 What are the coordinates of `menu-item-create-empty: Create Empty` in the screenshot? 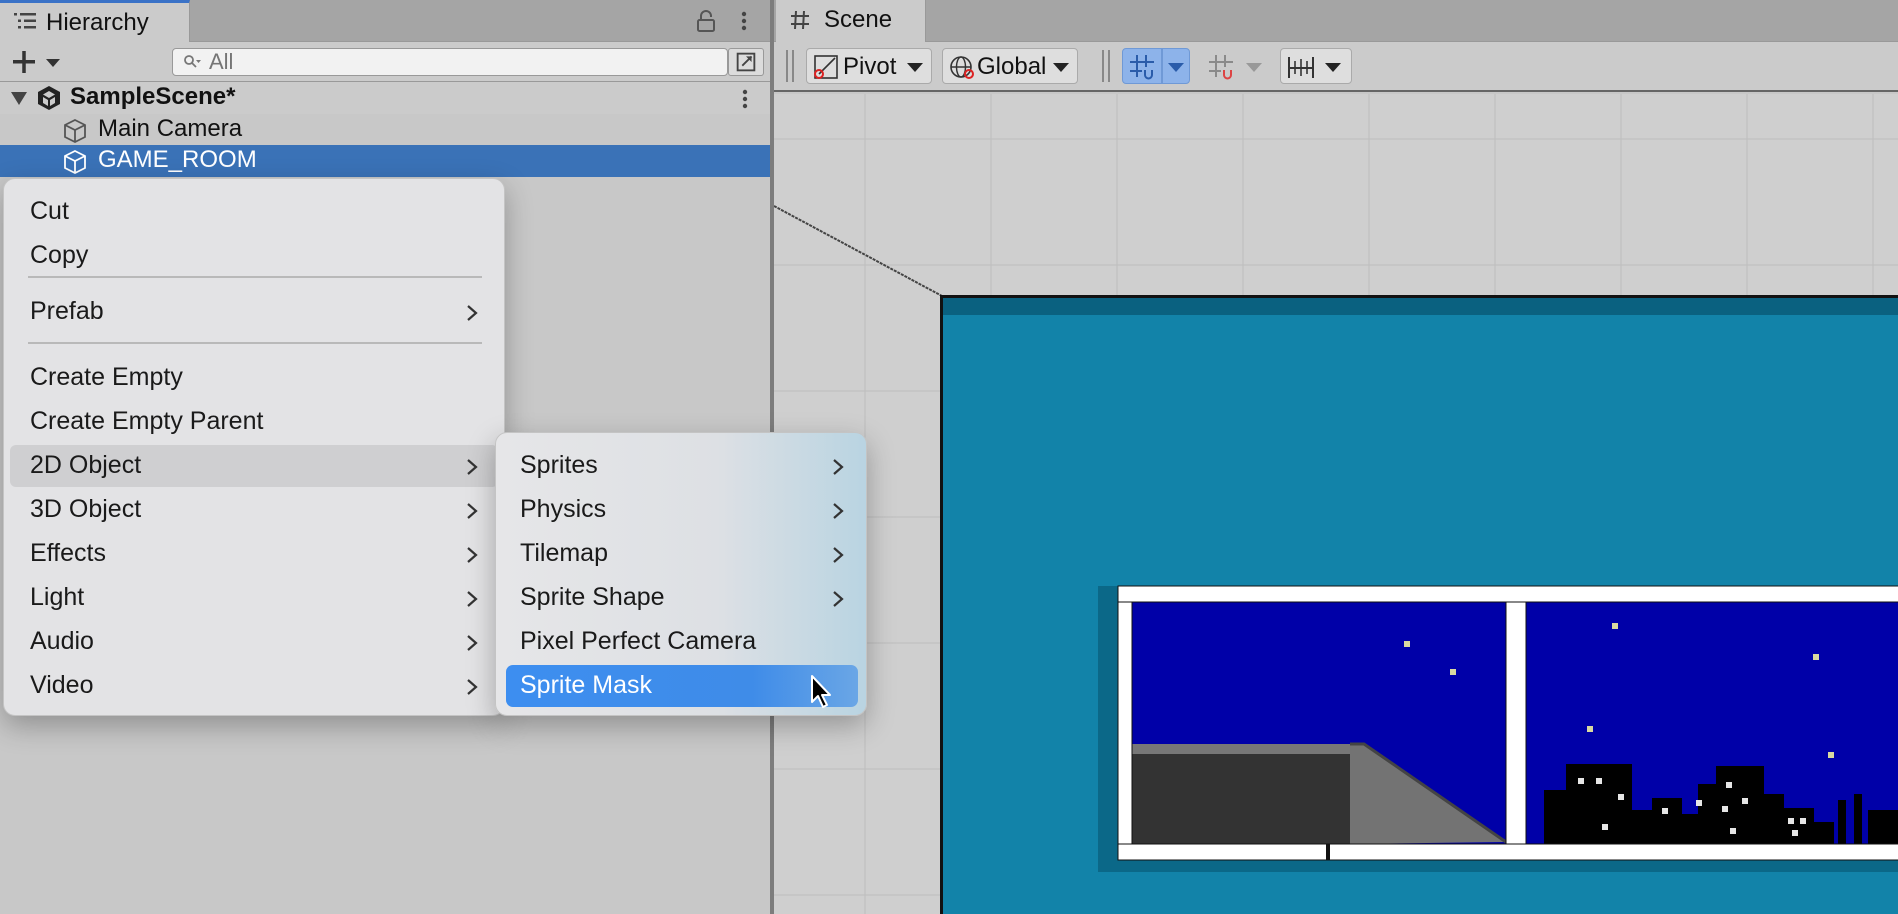 It's located at (254, 378).